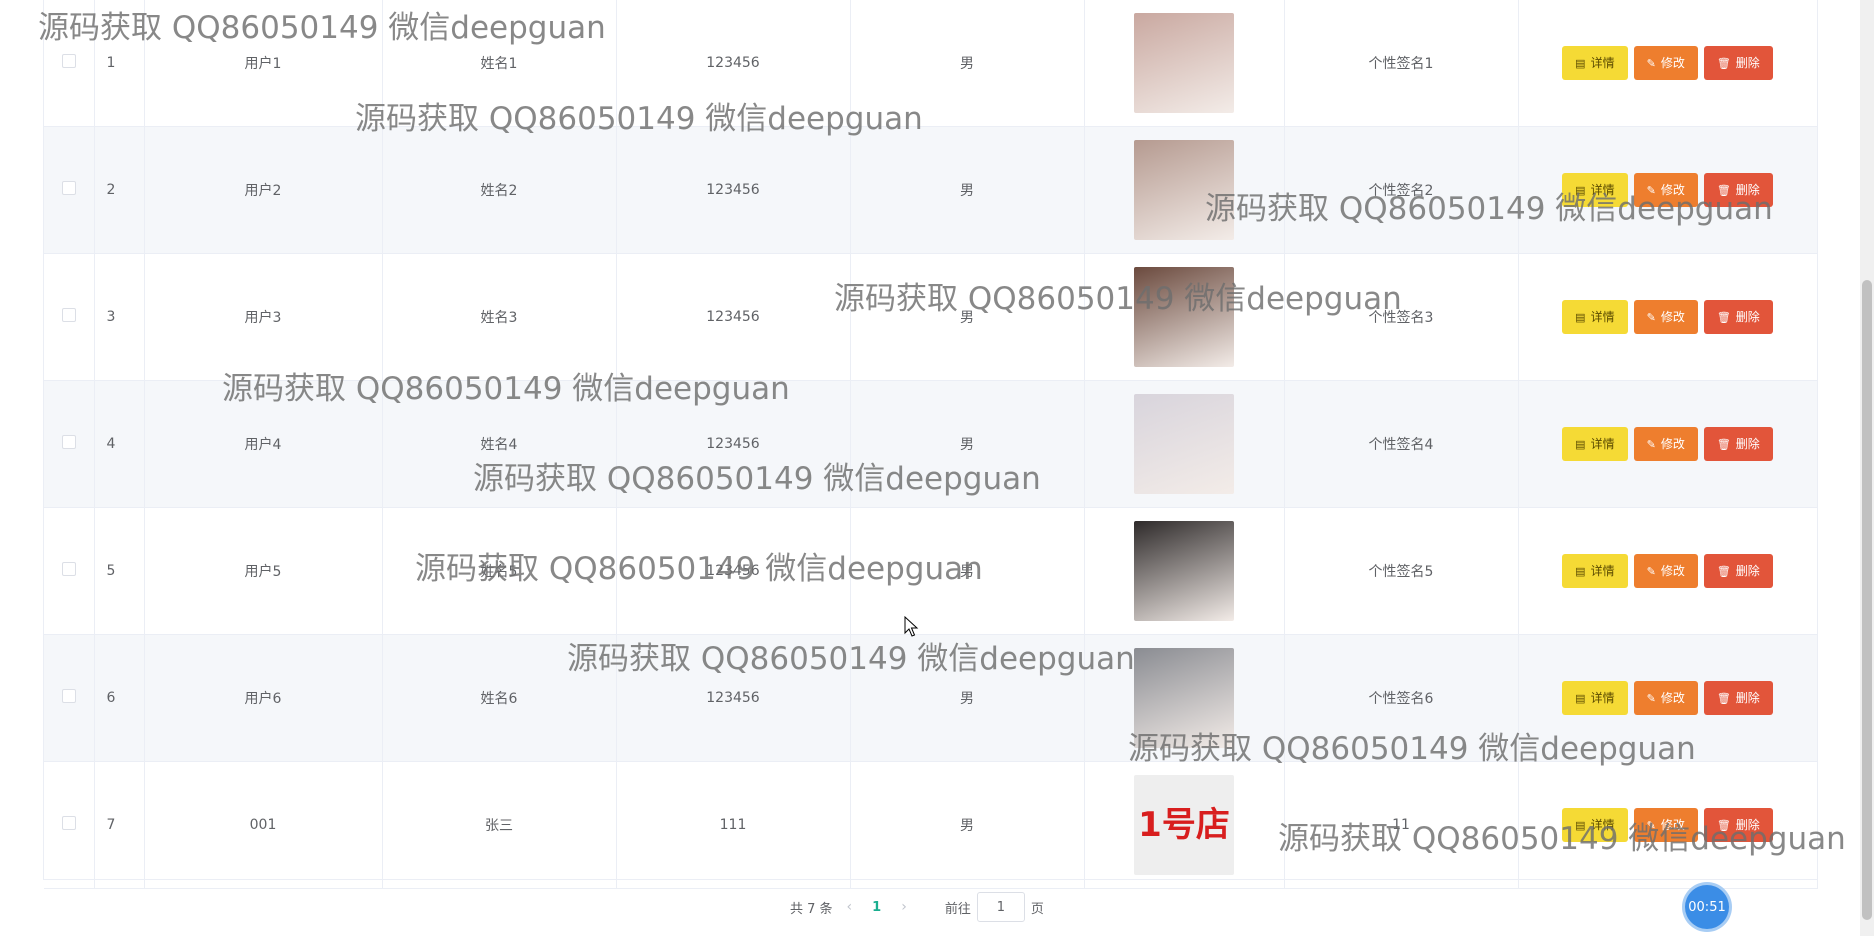  I want to click on signature-cell: 个性签名6, so click(1401, 698).